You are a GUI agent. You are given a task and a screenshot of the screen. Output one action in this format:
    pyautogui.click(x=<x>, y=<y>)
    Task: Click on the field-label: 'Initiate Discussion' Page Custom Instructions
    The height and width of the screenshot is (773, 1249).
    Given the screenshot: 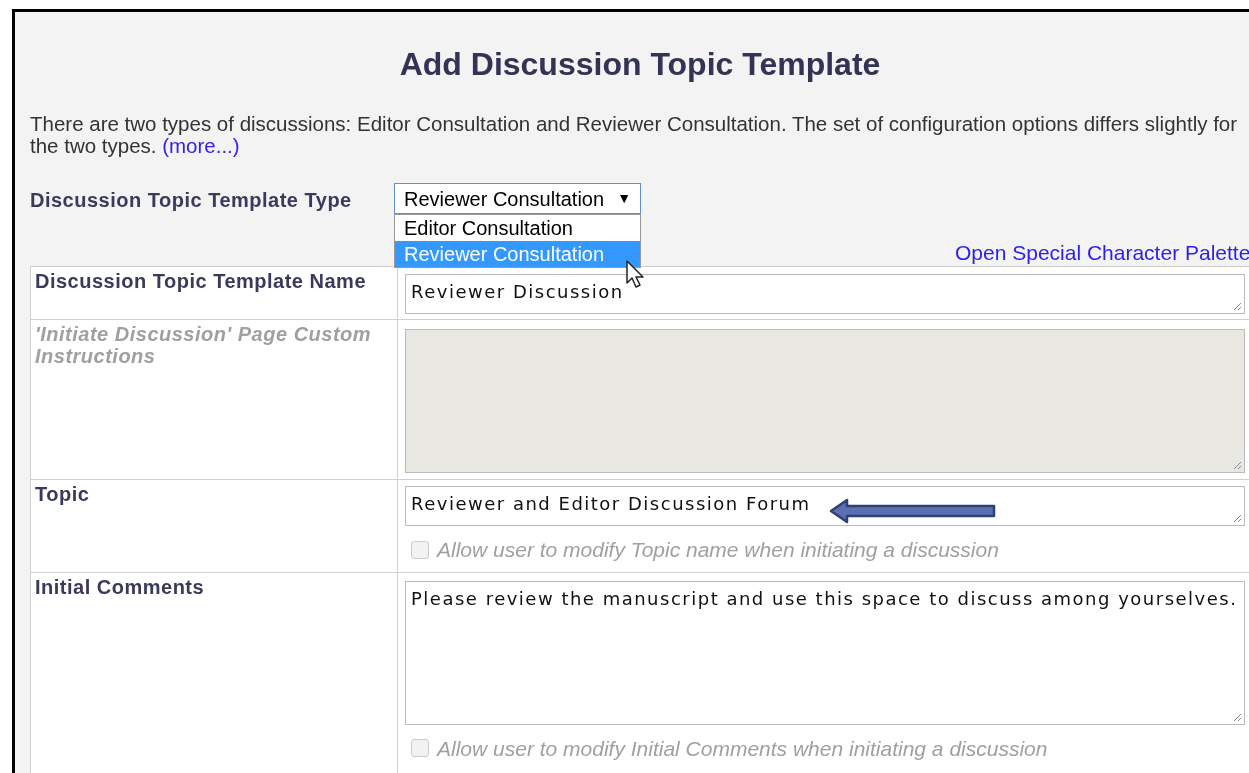 What is the action you would take?
    pyautogui.click(x=204, y=345)
    